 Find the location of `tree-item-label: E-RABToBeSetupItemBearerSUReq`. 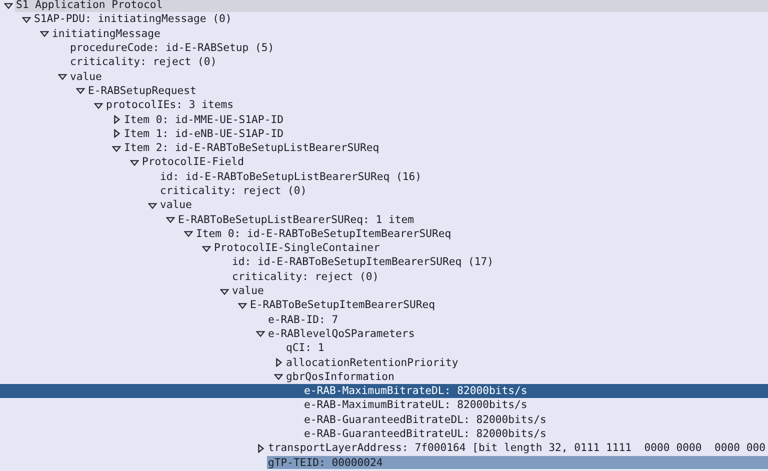

tree-item-label: E-RABToBeSetupItemBearerSUReq is located at coordinates (342, 305).